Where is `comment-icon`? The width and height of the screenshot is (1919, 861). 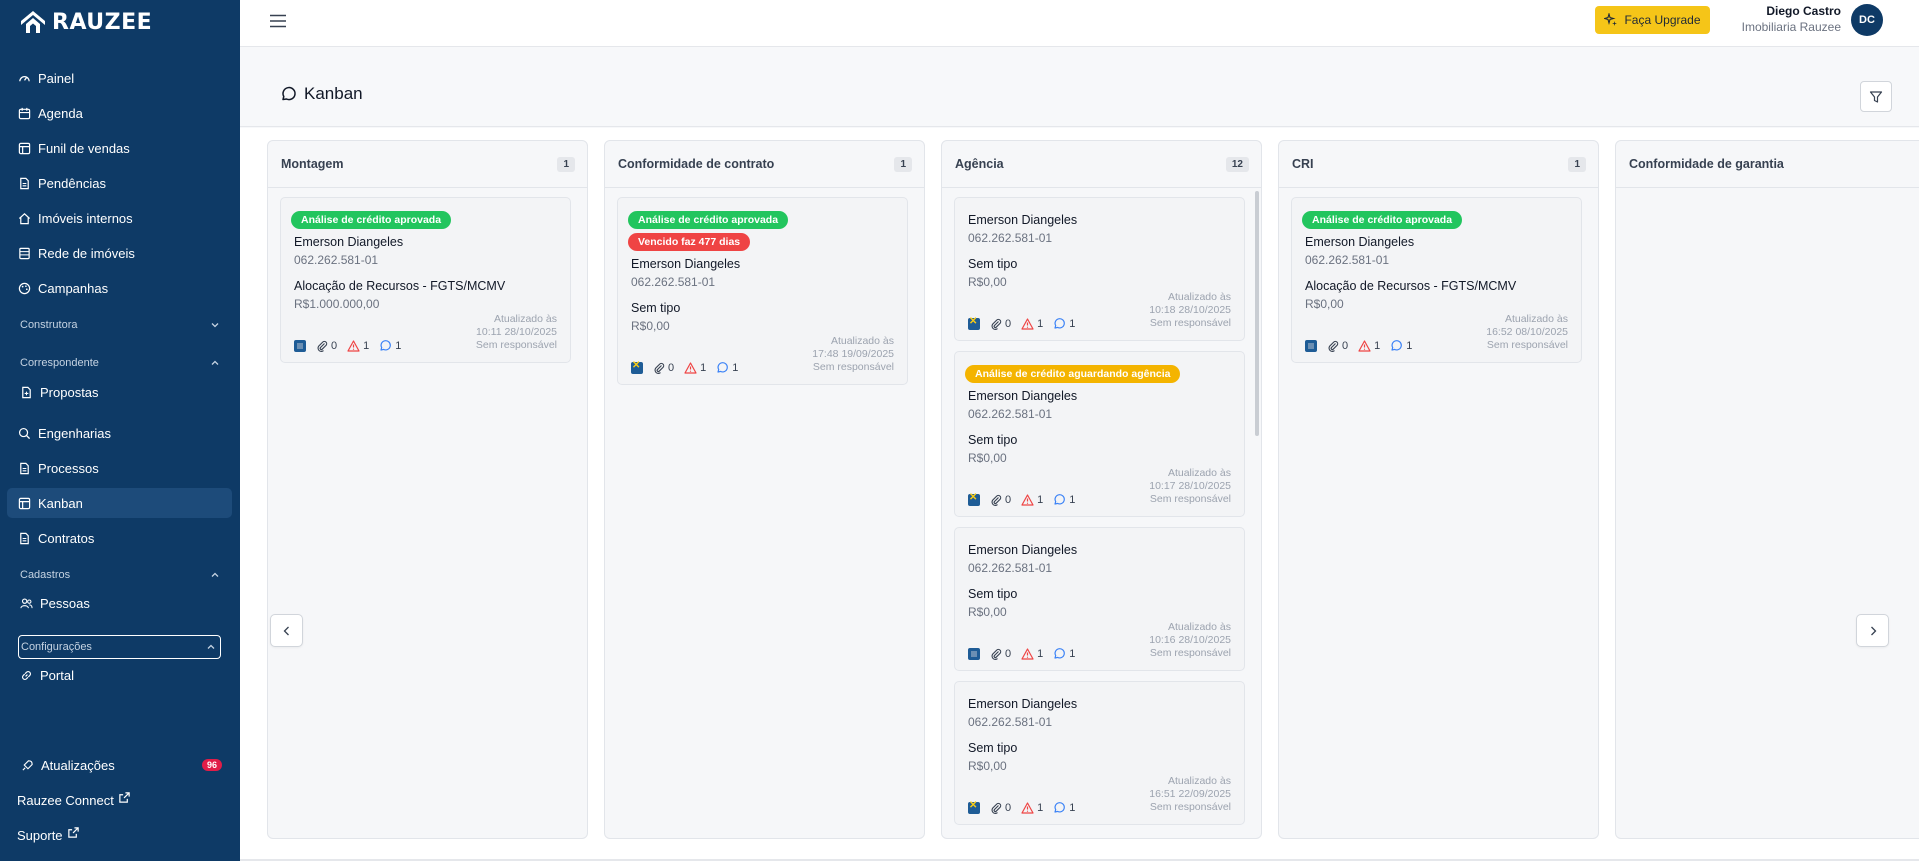
comment-icon is located at coordinates (1060, 323).